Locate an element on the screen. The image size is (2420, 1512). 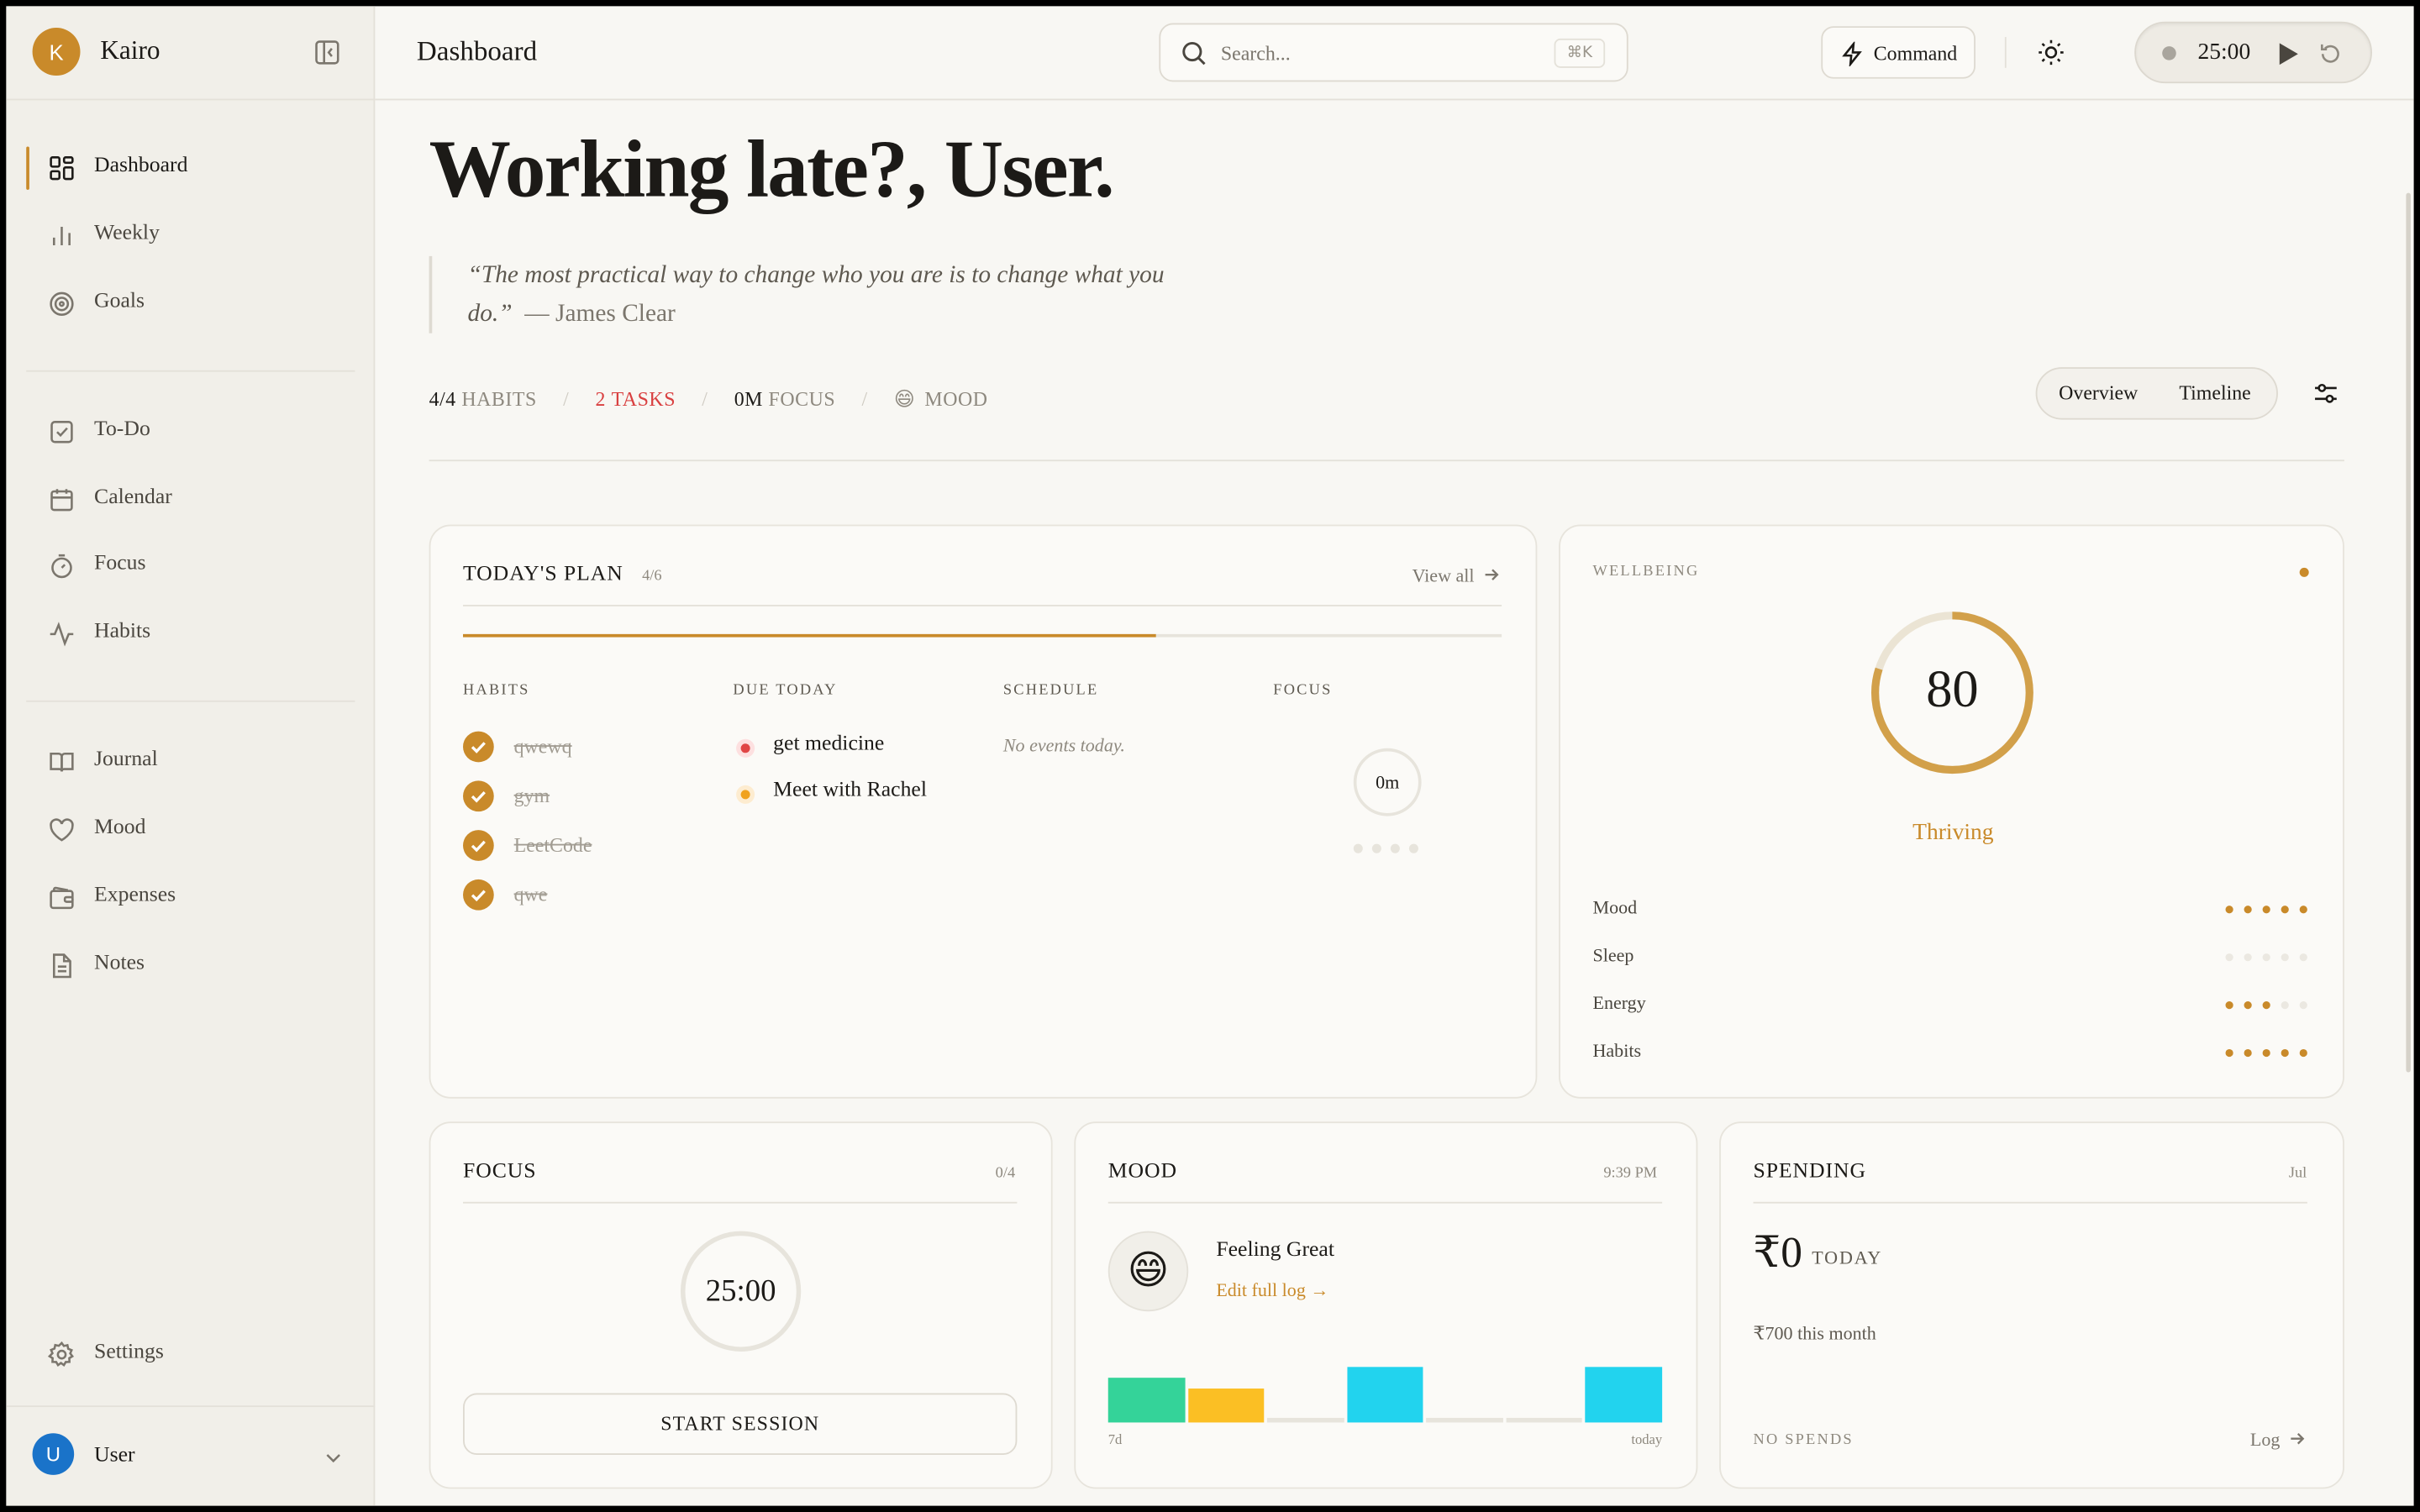
tab-overview: Overview is located at coordinates (2098, 393).